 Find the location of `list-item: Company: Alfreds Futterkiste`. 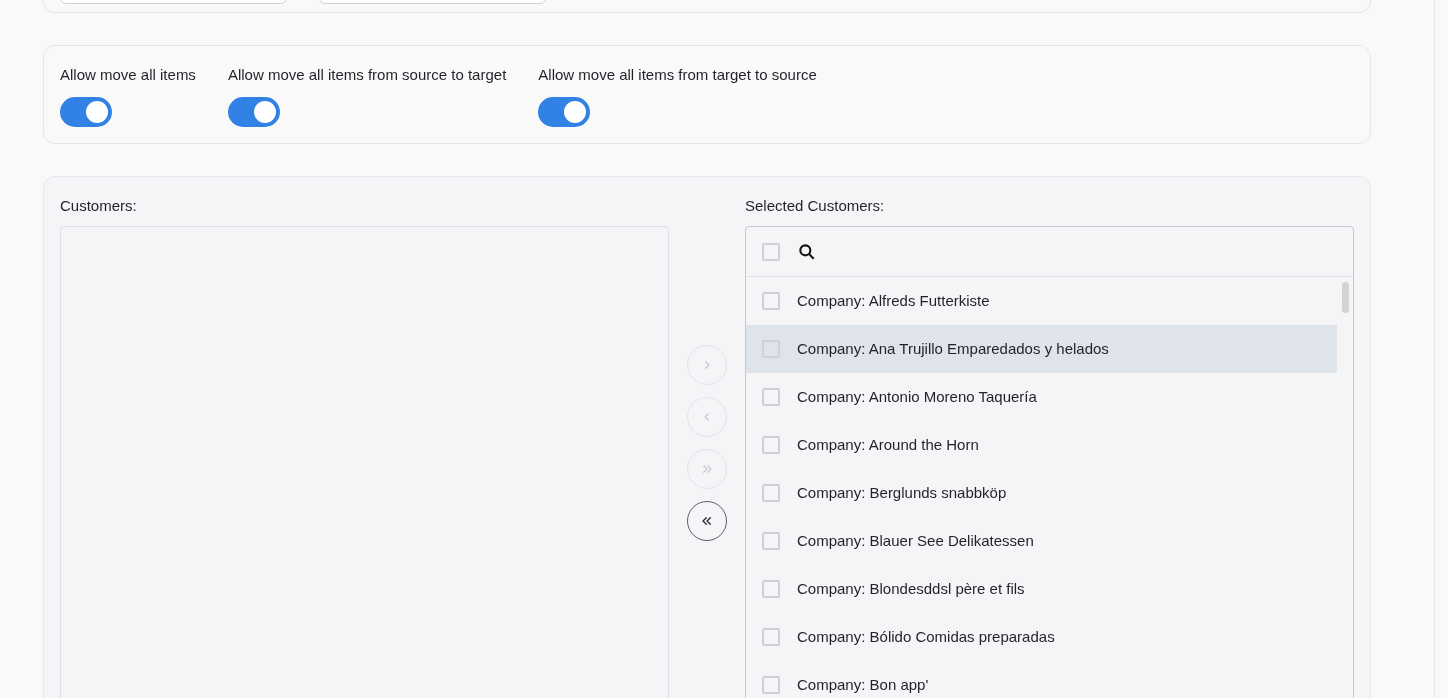

list-item: Company: Alfreds Futterkiste is located at coordinates (1041, 301).